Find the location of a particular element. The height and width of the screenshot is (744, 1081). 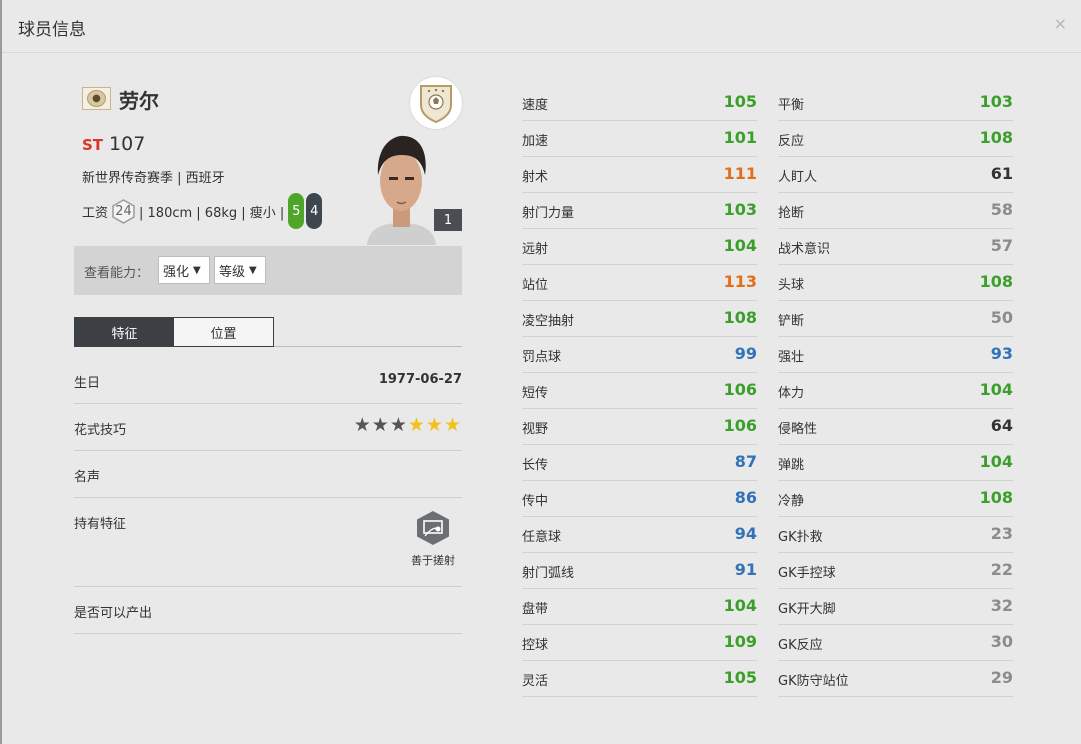

skill-stars: ★★★★★★ is located at coordinates (408, 425).